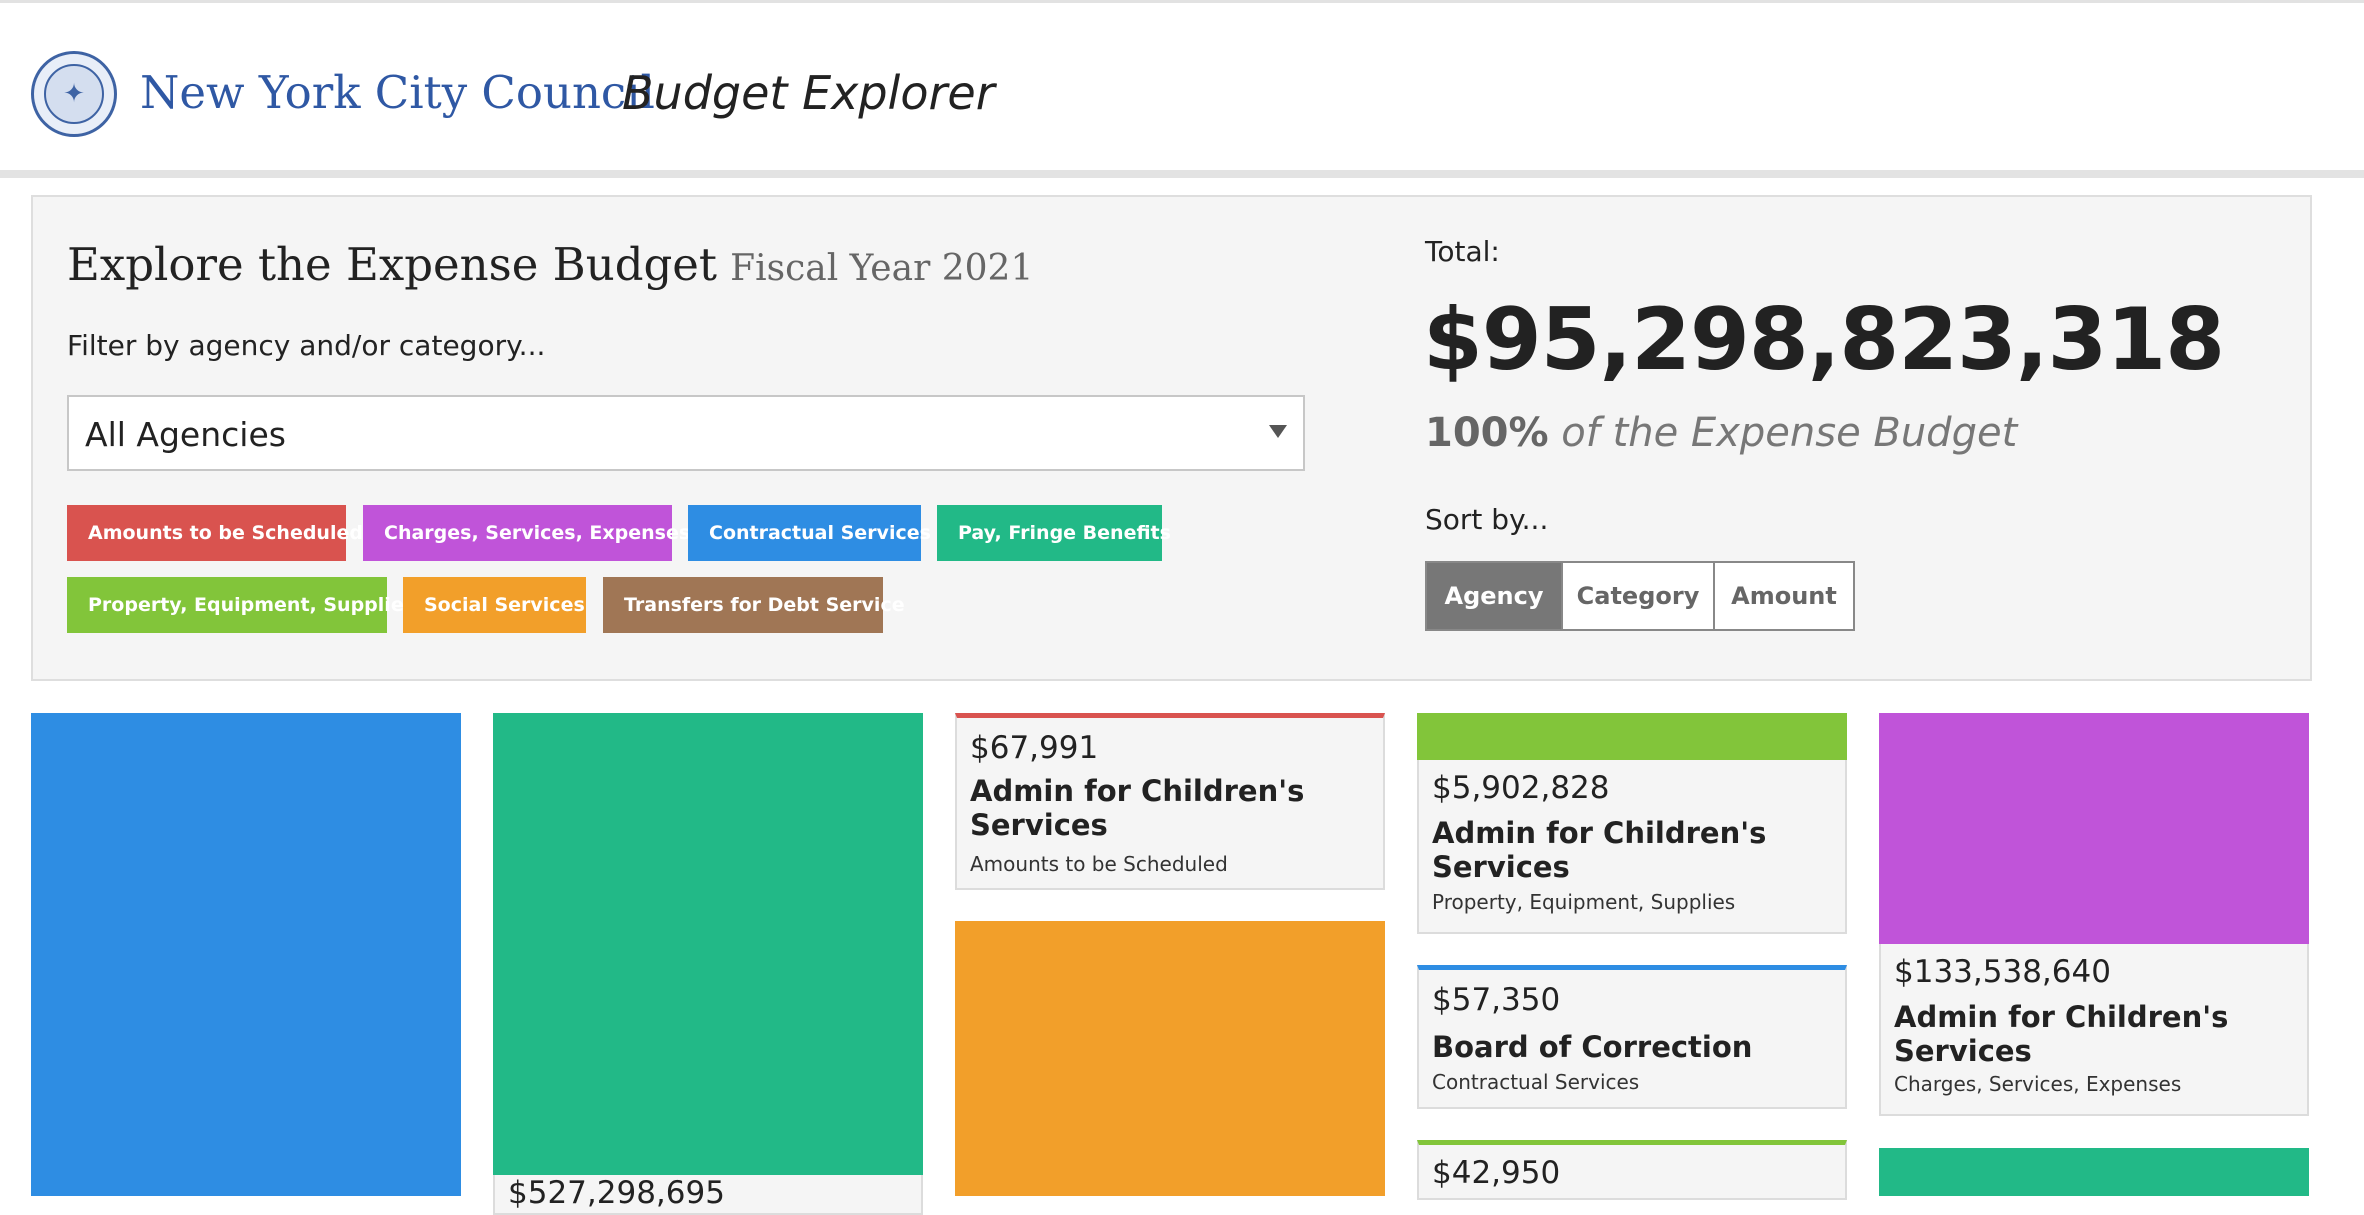 The height and width of the screenshot is (1215, 2364). I want to click on budget-card-category: Amounts to be Scheduled, so click(1099, 864).